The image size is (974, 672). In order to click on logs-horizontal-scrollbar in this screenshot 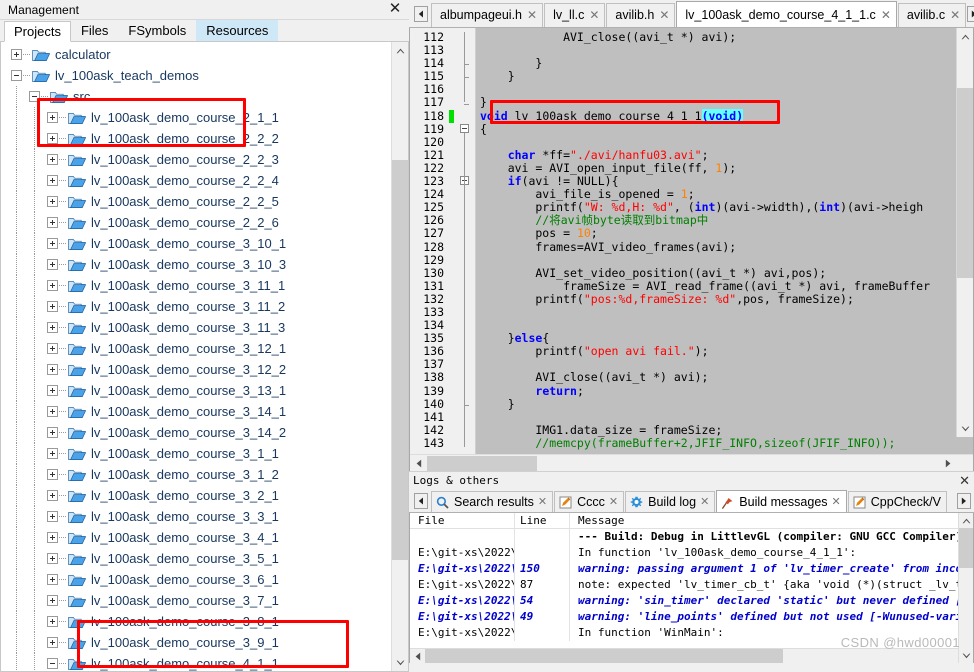, I will do `click(691, 655)`.